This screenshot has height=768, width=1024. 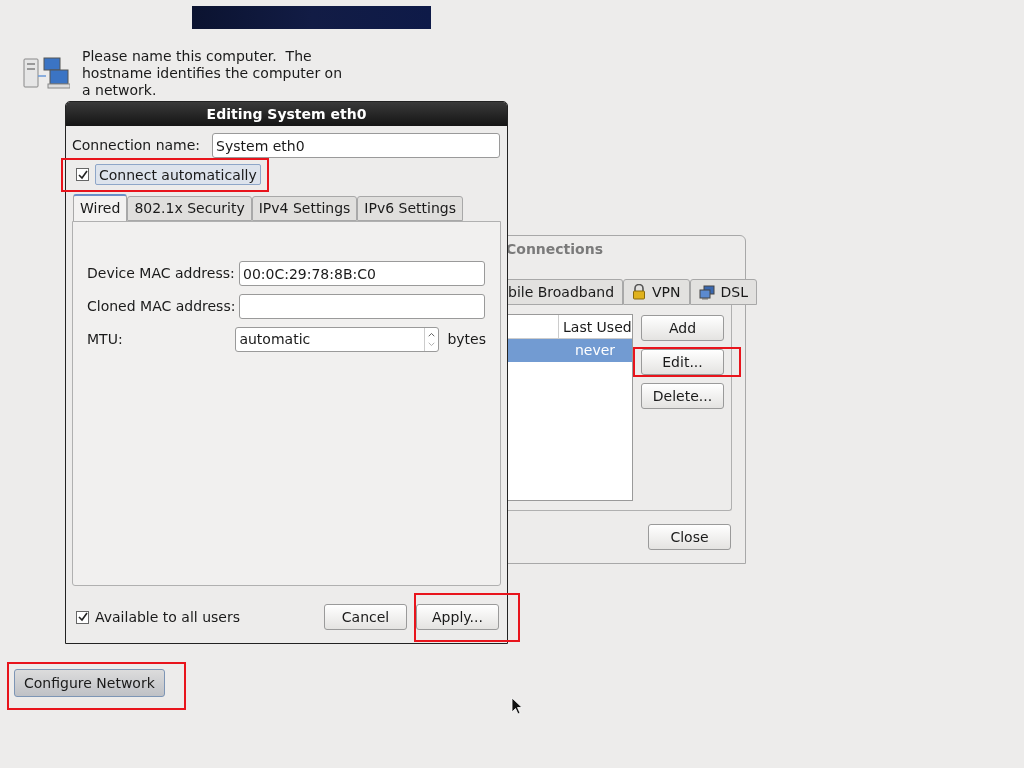 What do you see at coordinates (362, 306) in the screenshot?
I see `input-field` at bounding box center [362, 306].